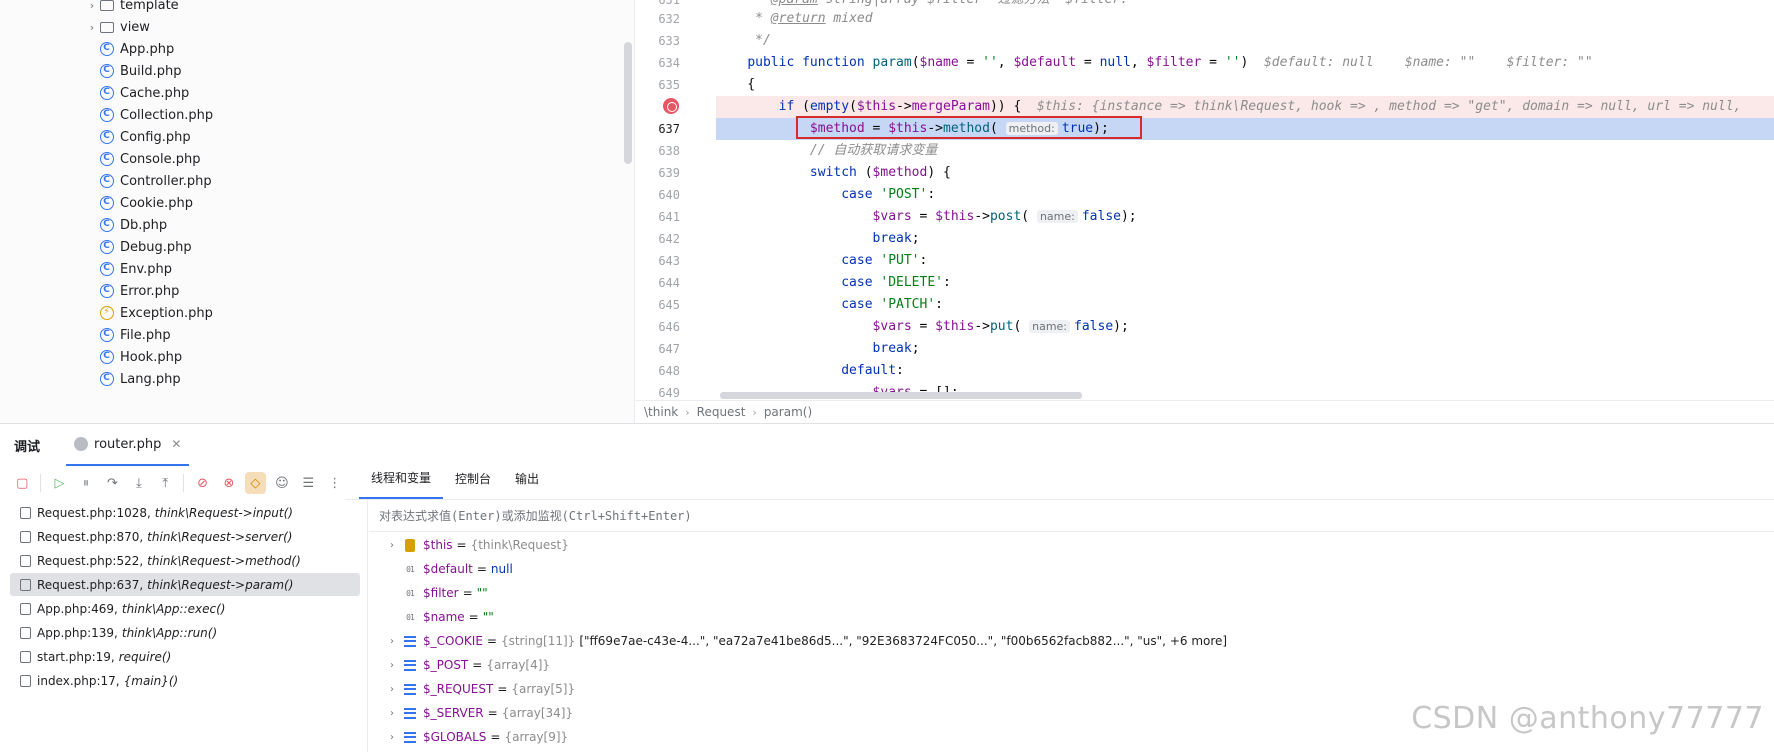  I want to click on tree-item: C Debug.php, so click(310, 247).